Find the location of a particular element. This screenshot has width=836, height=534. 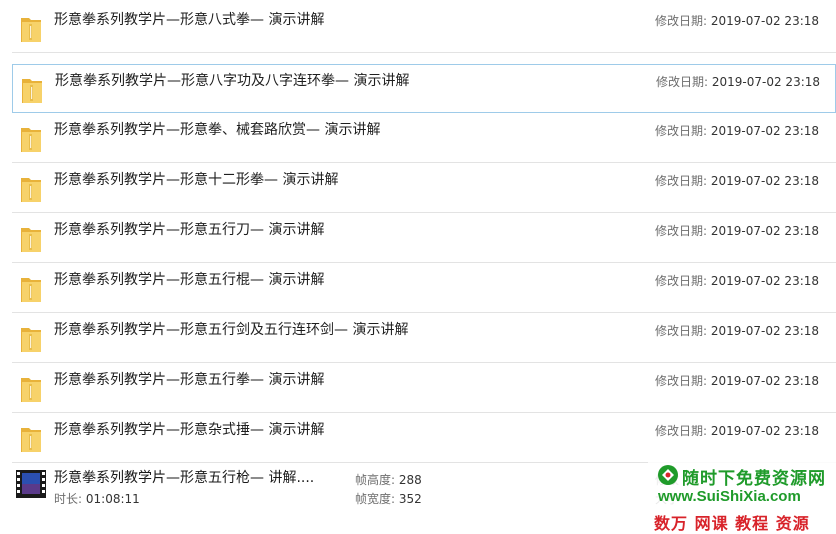

video-file-icon is located at coordinates (31, 484).